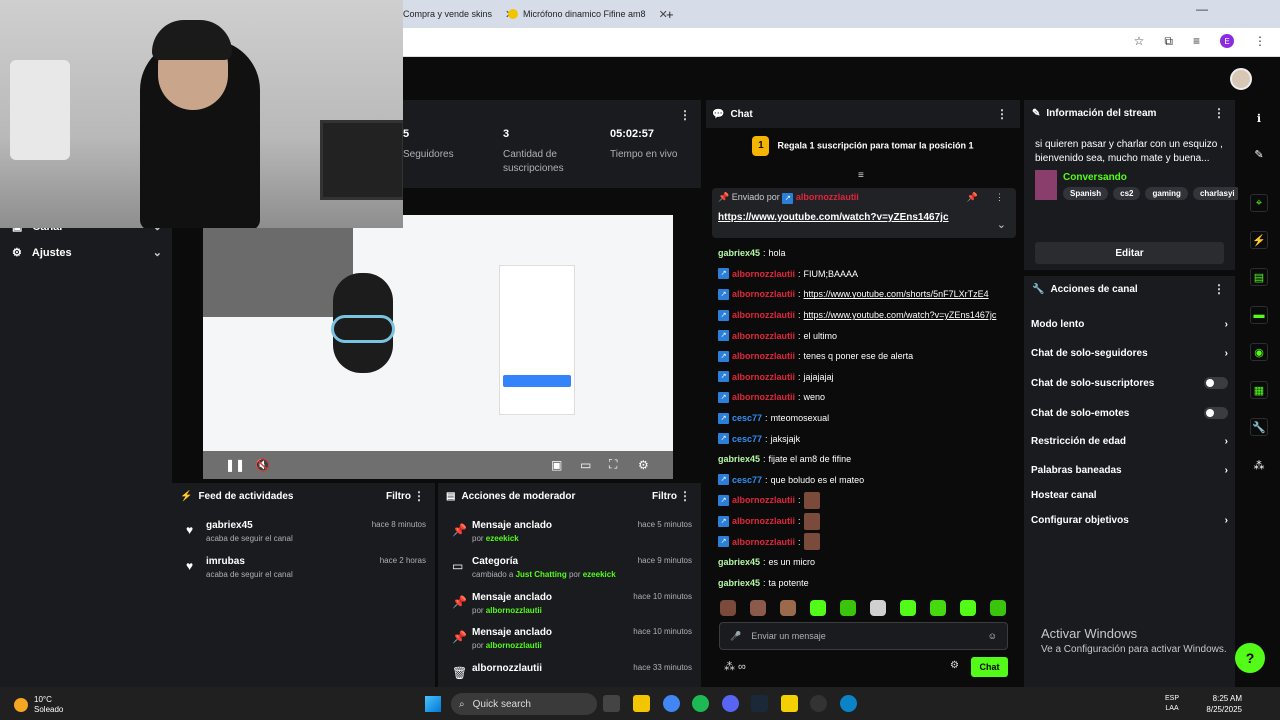  Describe the element at coordinates (38, 705) in the screenshot. I see `weather-widget: 10°C Soleado` at that location.